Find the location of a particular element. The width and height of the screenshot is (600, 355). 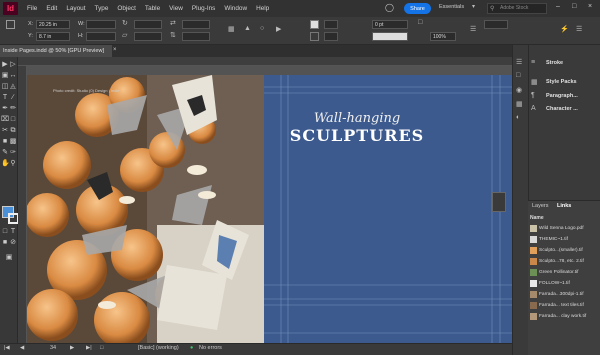

text-wrap-icon: ☰ is located at coordinates (473, 29).